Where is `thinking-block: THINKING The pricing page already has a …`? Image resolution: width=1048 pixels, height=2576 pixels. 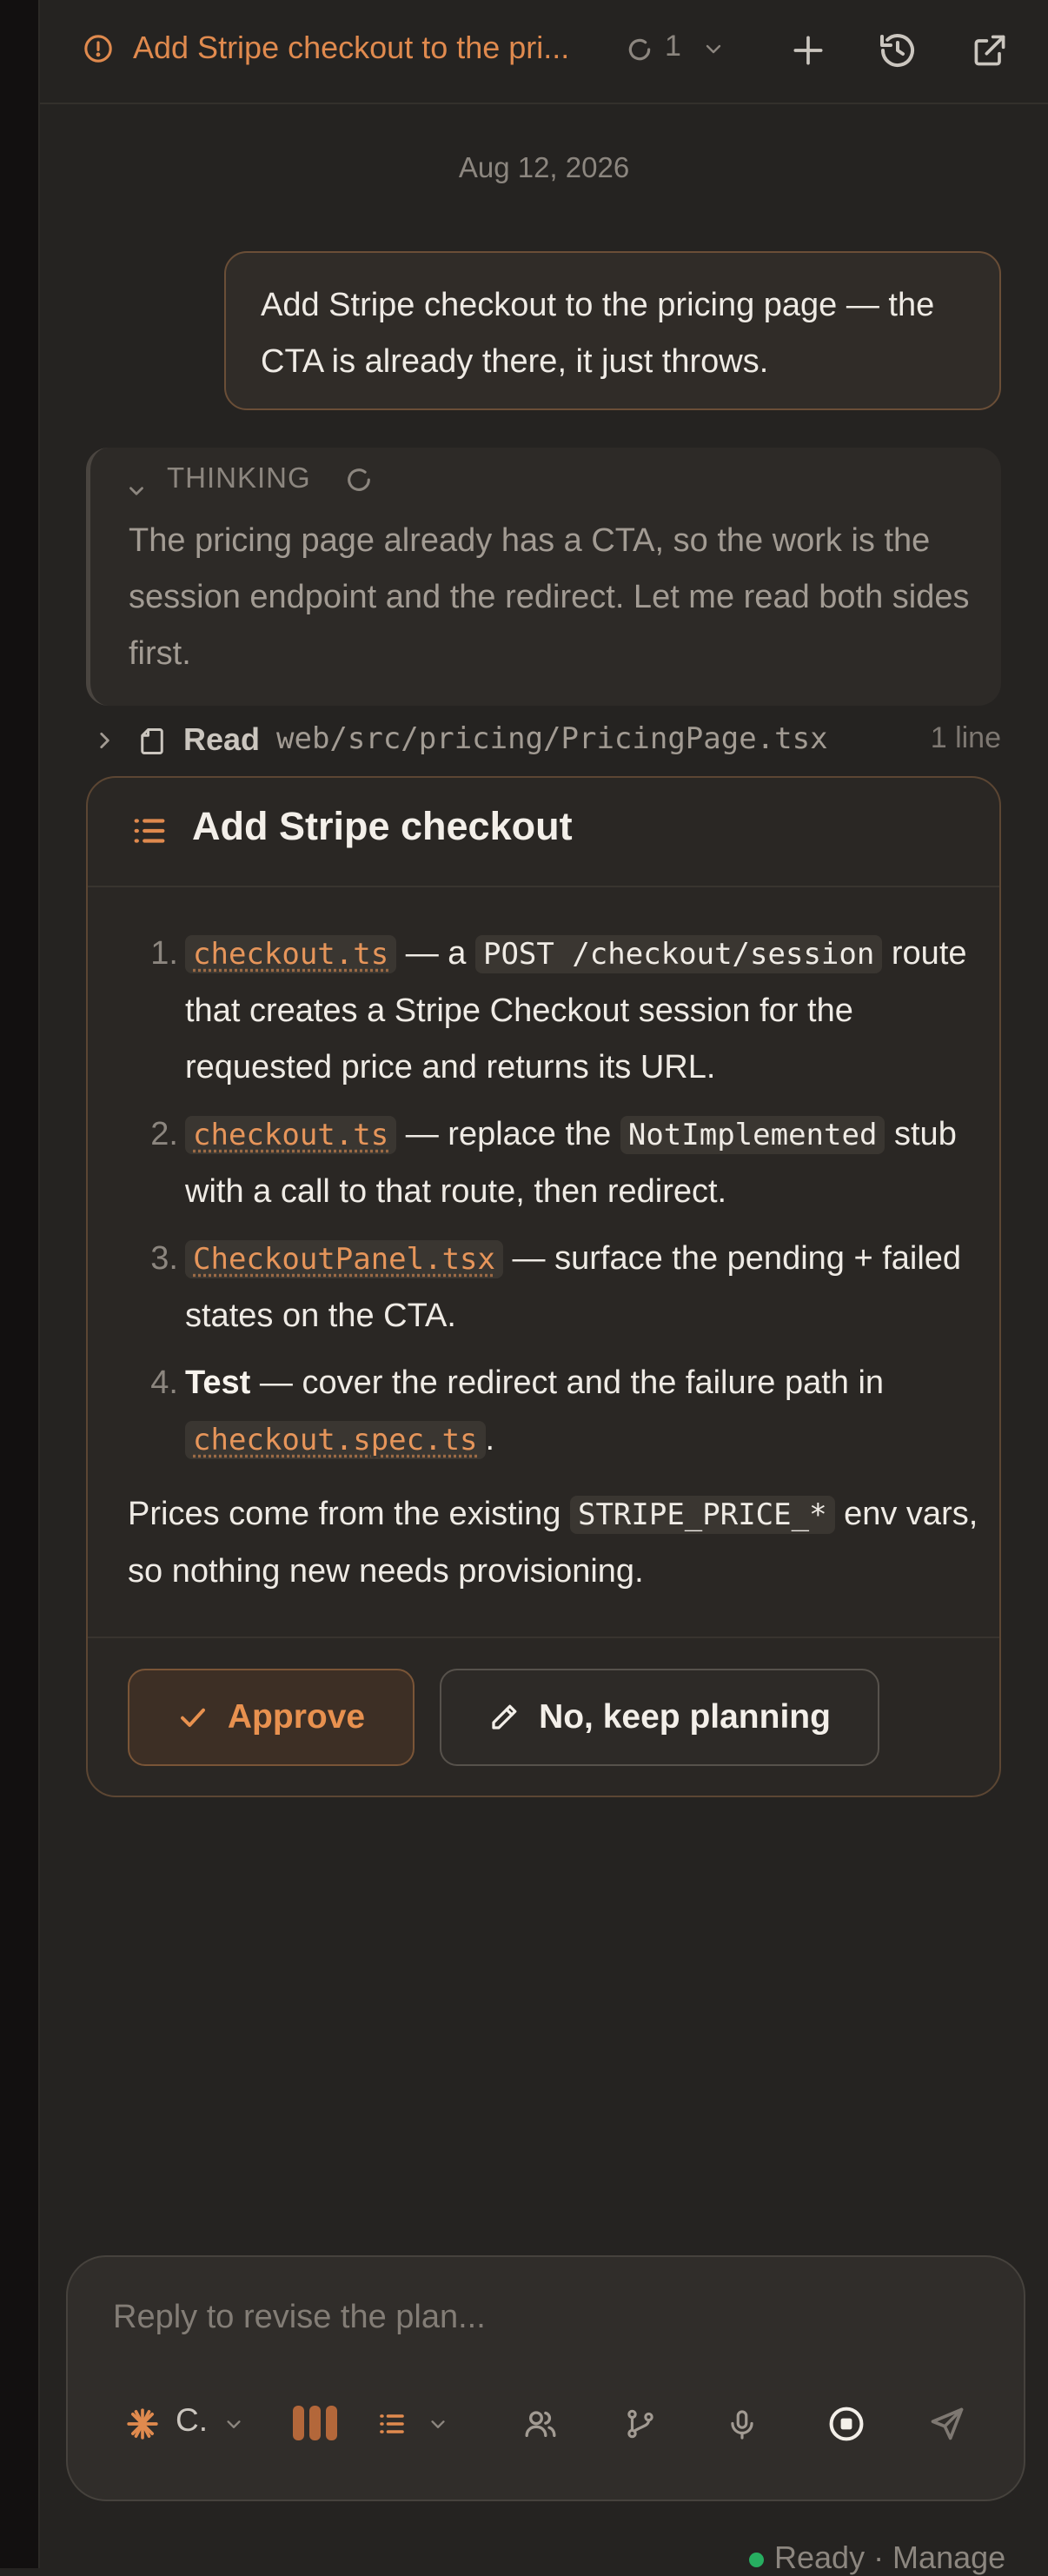
thinking-block: THINKING The pricing page already has a … is located at coordinates (543, 577).